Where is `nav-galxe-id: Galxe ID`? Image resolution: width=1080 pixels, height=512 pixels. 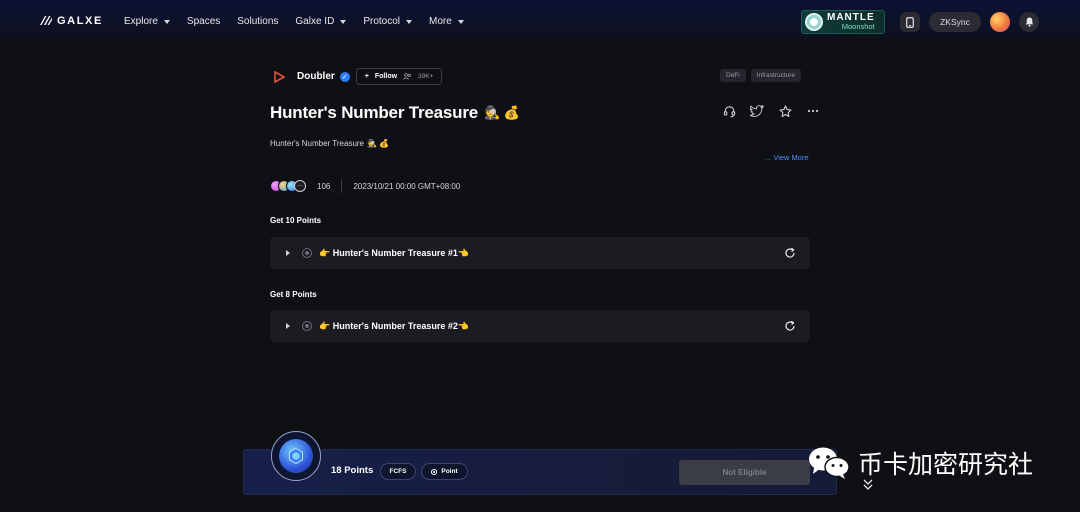 nav-galxe-id: Galxe ID is located at coordinates (321, 21).